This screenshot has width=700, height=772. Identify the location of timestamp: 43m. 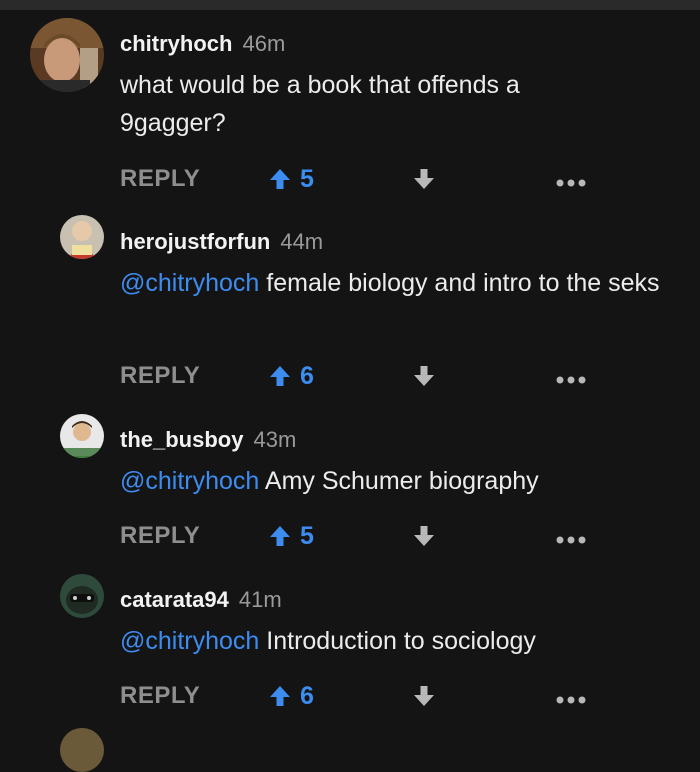
(275, 439).